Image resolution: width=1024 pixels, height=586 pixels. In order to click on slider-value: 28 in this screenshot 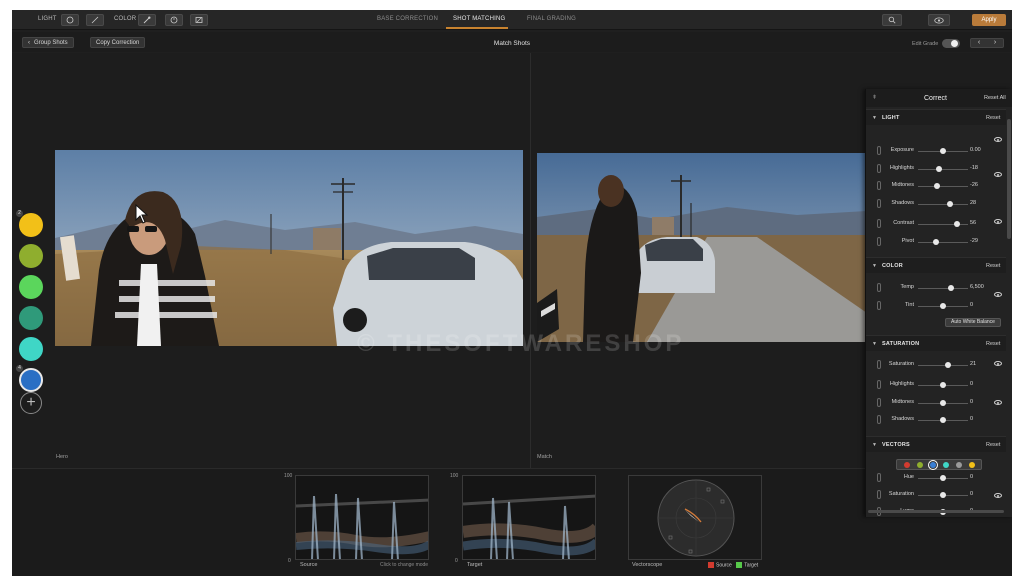, I will do `click(979, 203)`.